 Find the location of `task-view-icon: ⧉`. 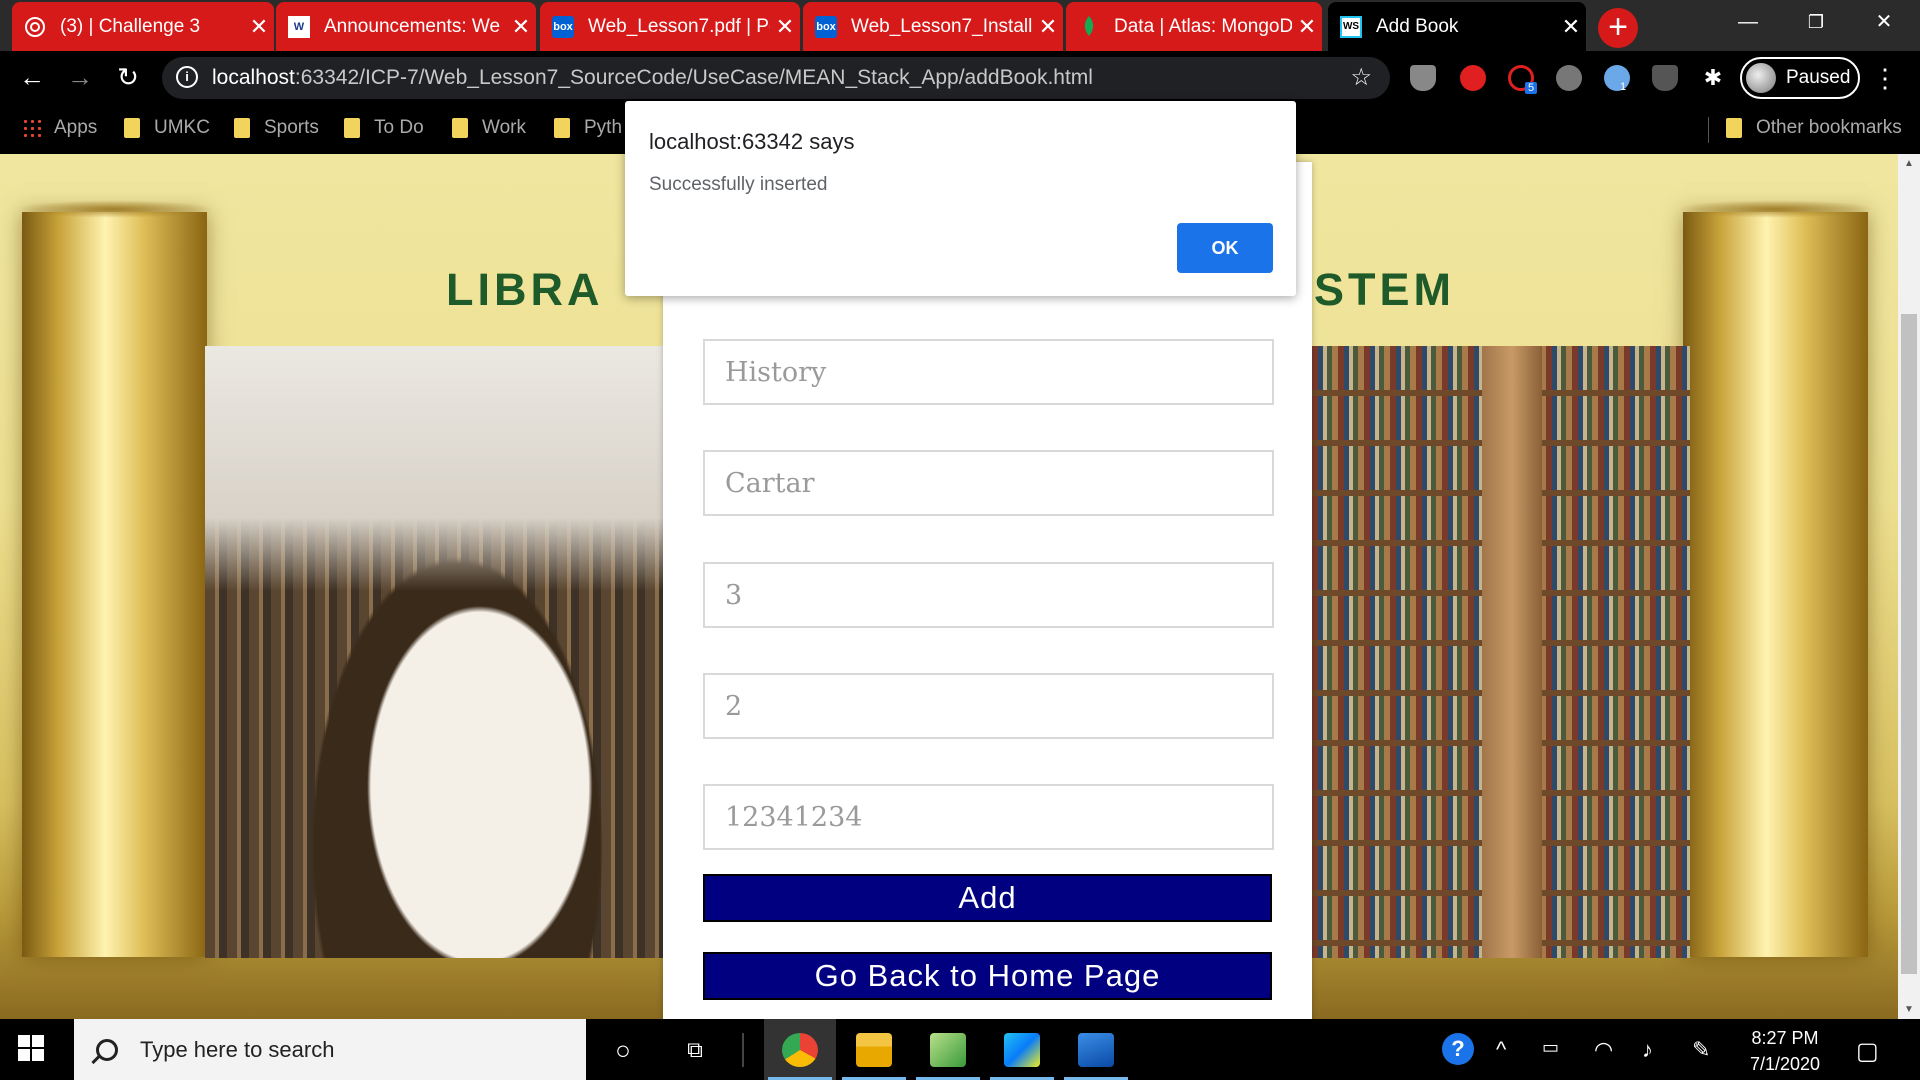

task-view-icon: ⧉ is located at coordinates (695, 1050).